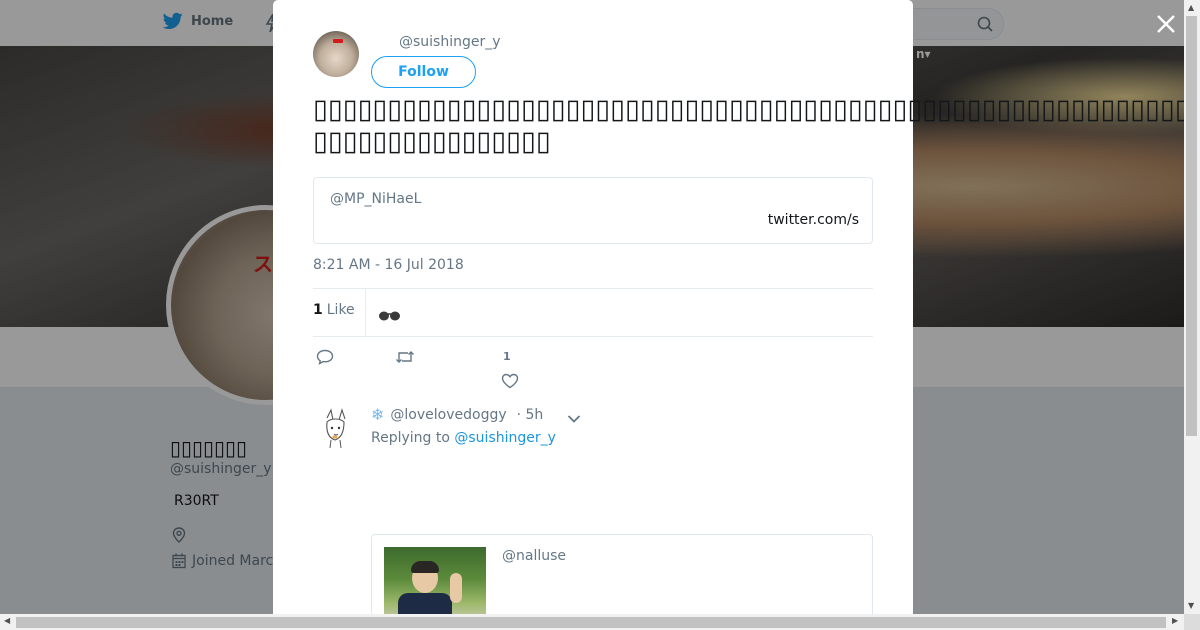 The image size is (1200, 630). Describe the element at coordinates (365, 312) in the screenshot. I see `stats-divider` at that location.